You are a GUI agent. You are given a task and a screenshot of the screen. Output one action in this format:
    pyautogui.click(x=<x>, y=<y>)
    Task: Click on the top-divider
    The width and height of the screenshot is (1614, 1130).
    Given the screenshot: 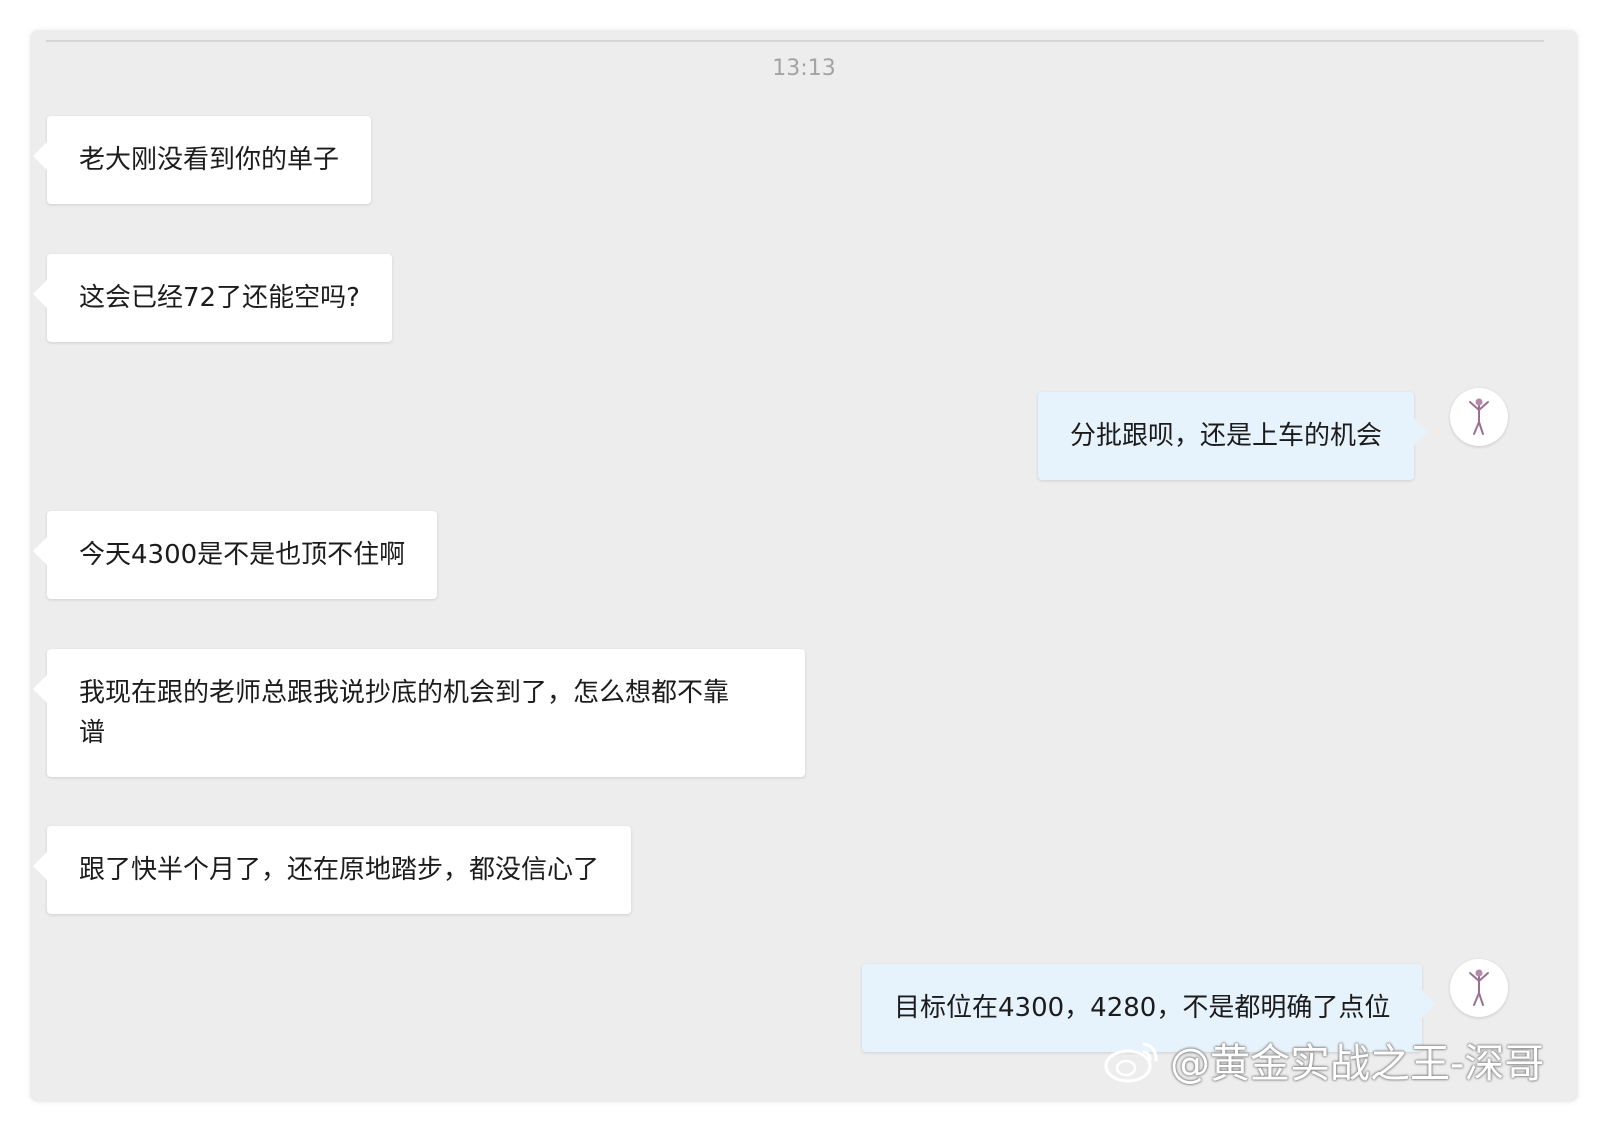 What is the action you would take?
    pyautogui.click(x=795, y=41)
    